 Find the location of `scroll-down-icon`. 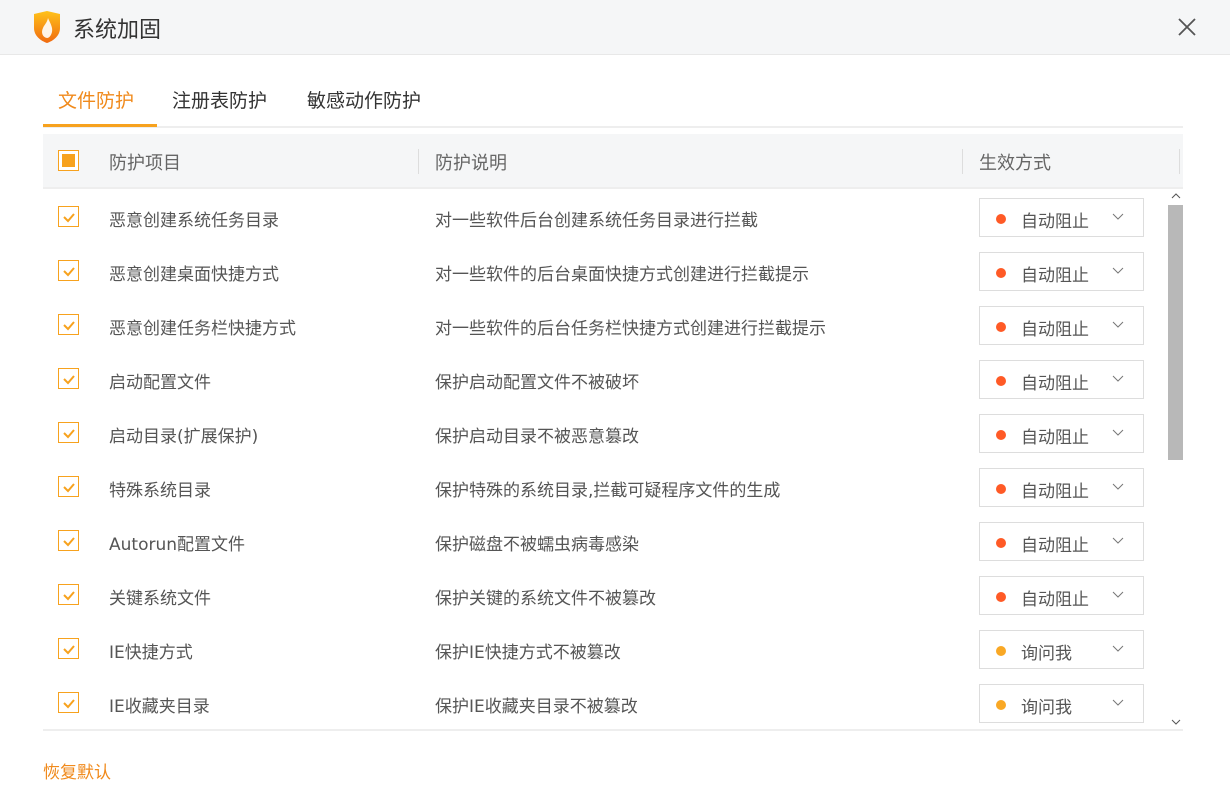

scroll-down-icon is located at coordinates (1176, 722).